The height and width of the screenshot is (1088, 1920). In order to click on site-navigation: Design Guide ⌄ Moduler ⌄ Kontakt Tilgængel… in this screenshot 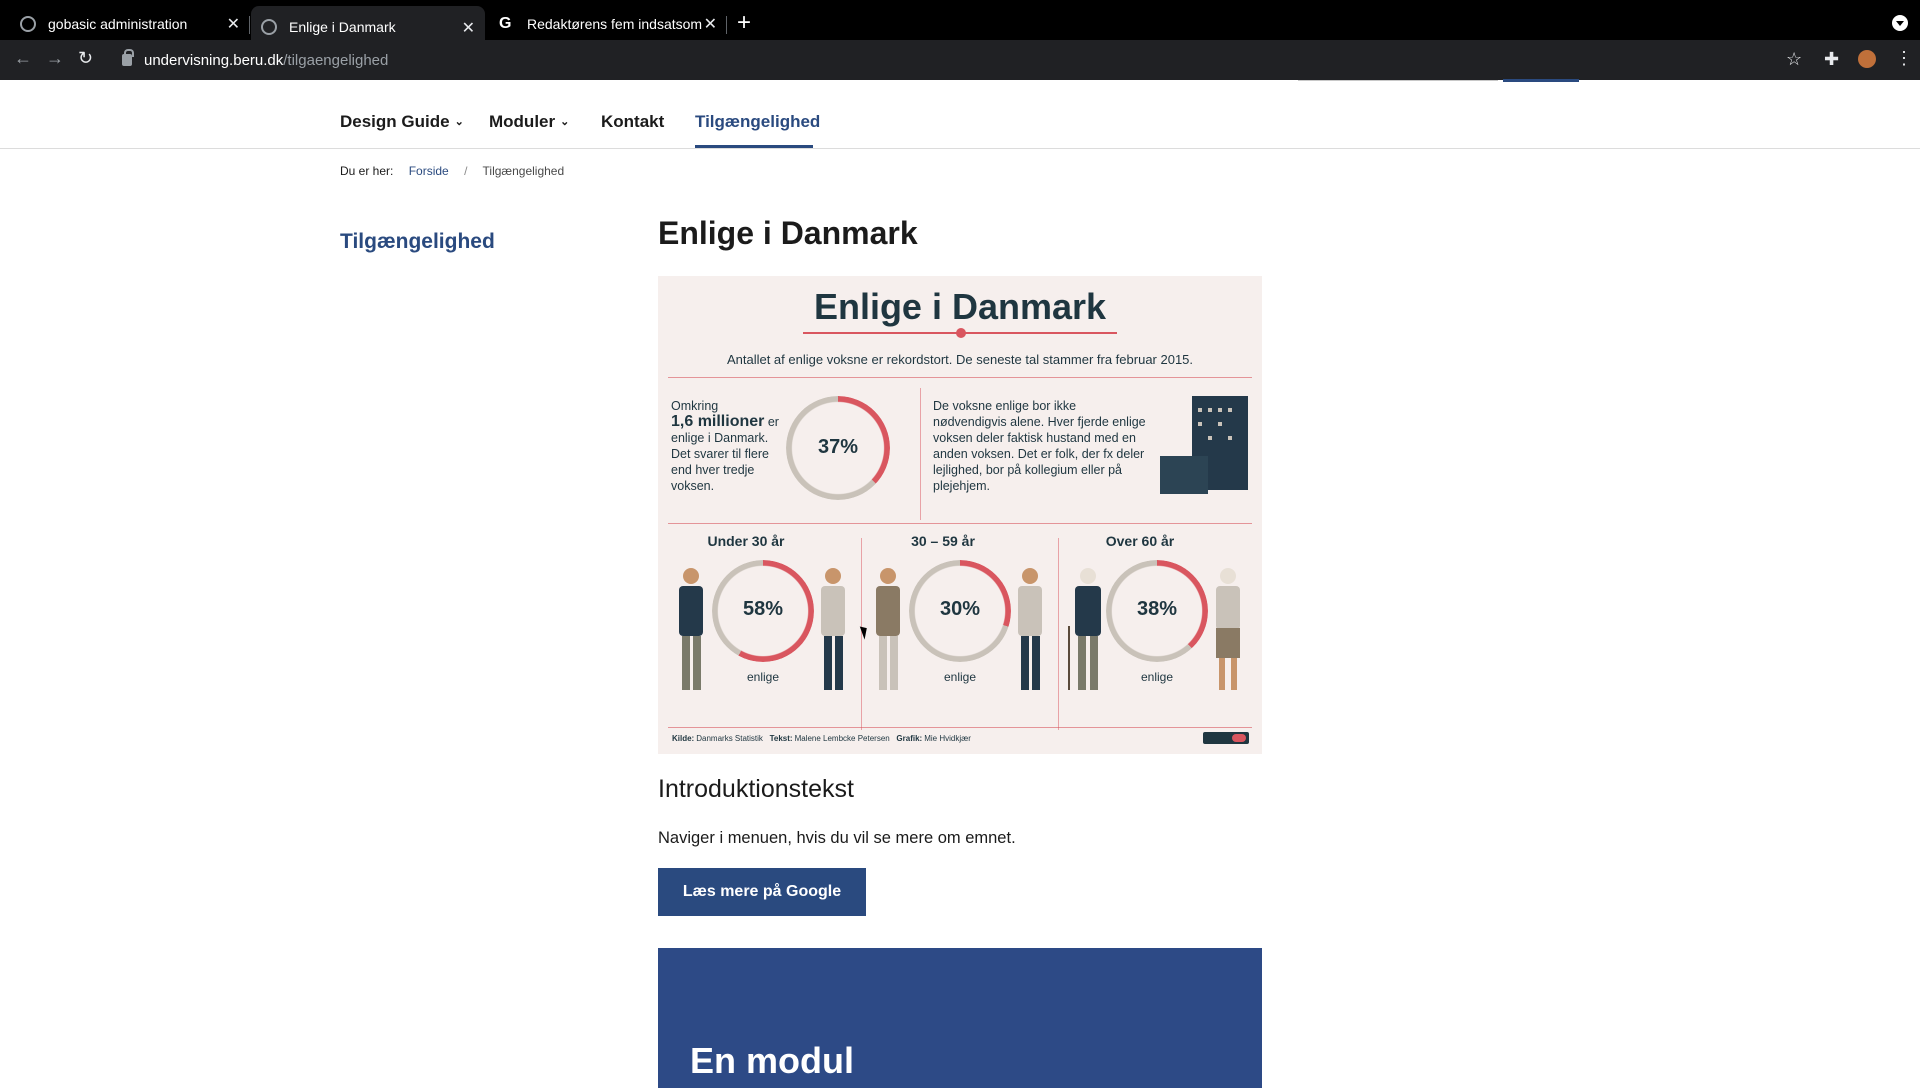, I will do `click(960, 121)`.